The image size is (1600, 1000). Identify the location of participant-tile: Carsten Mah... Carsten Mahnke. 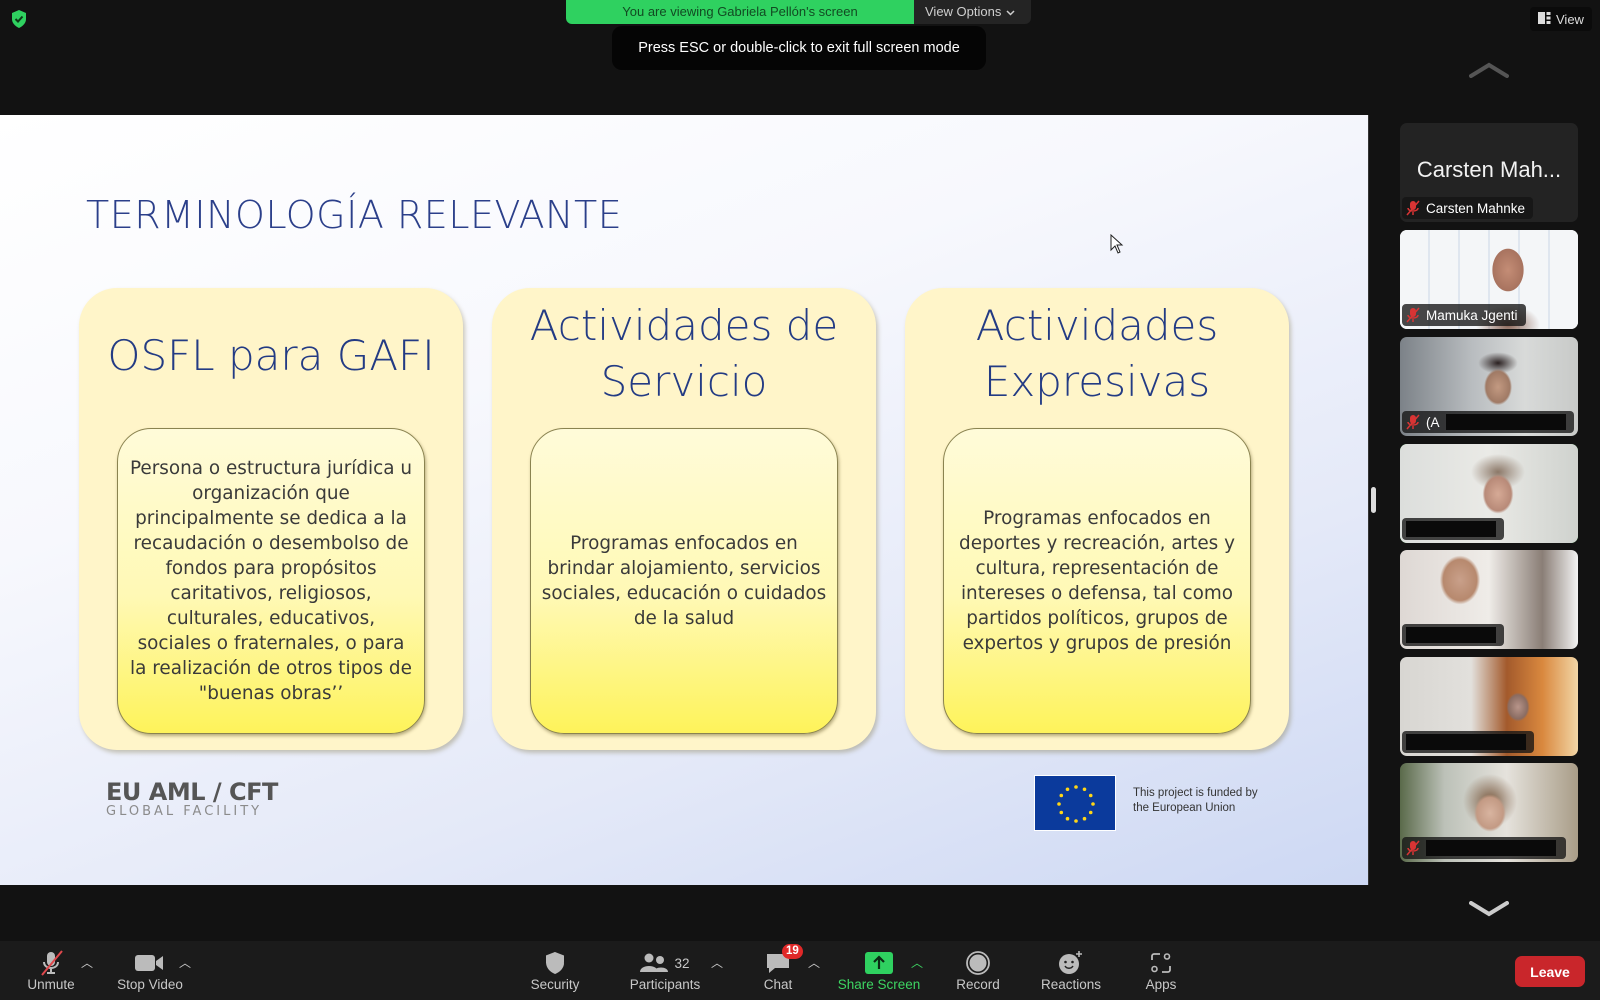
(1489, 172).